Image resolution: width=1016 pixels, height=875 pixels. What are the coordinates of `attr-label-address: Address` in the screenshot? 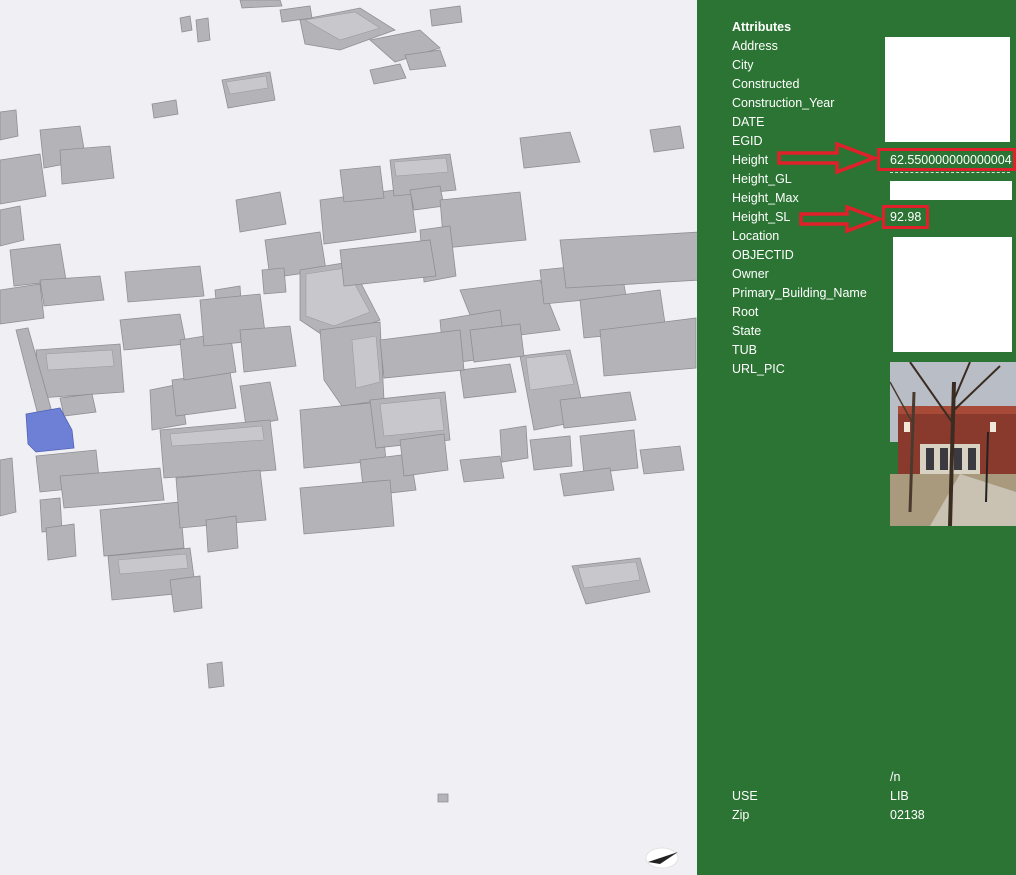 It's located at (755, 46).